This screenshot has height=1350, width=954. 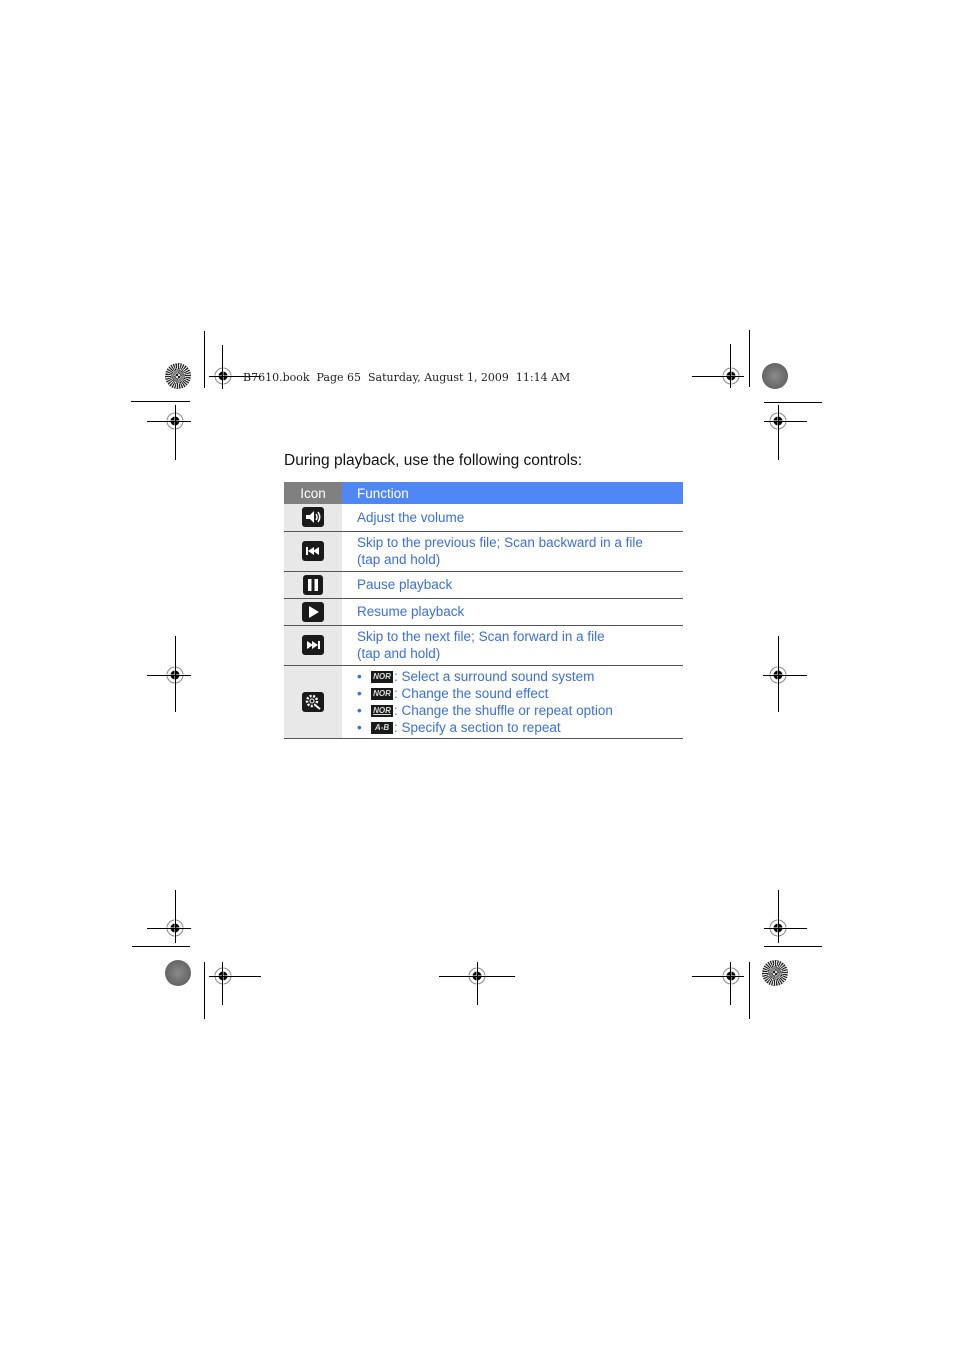 I want to click on table-header-row: Icon Function, so click(x=483, y=493).